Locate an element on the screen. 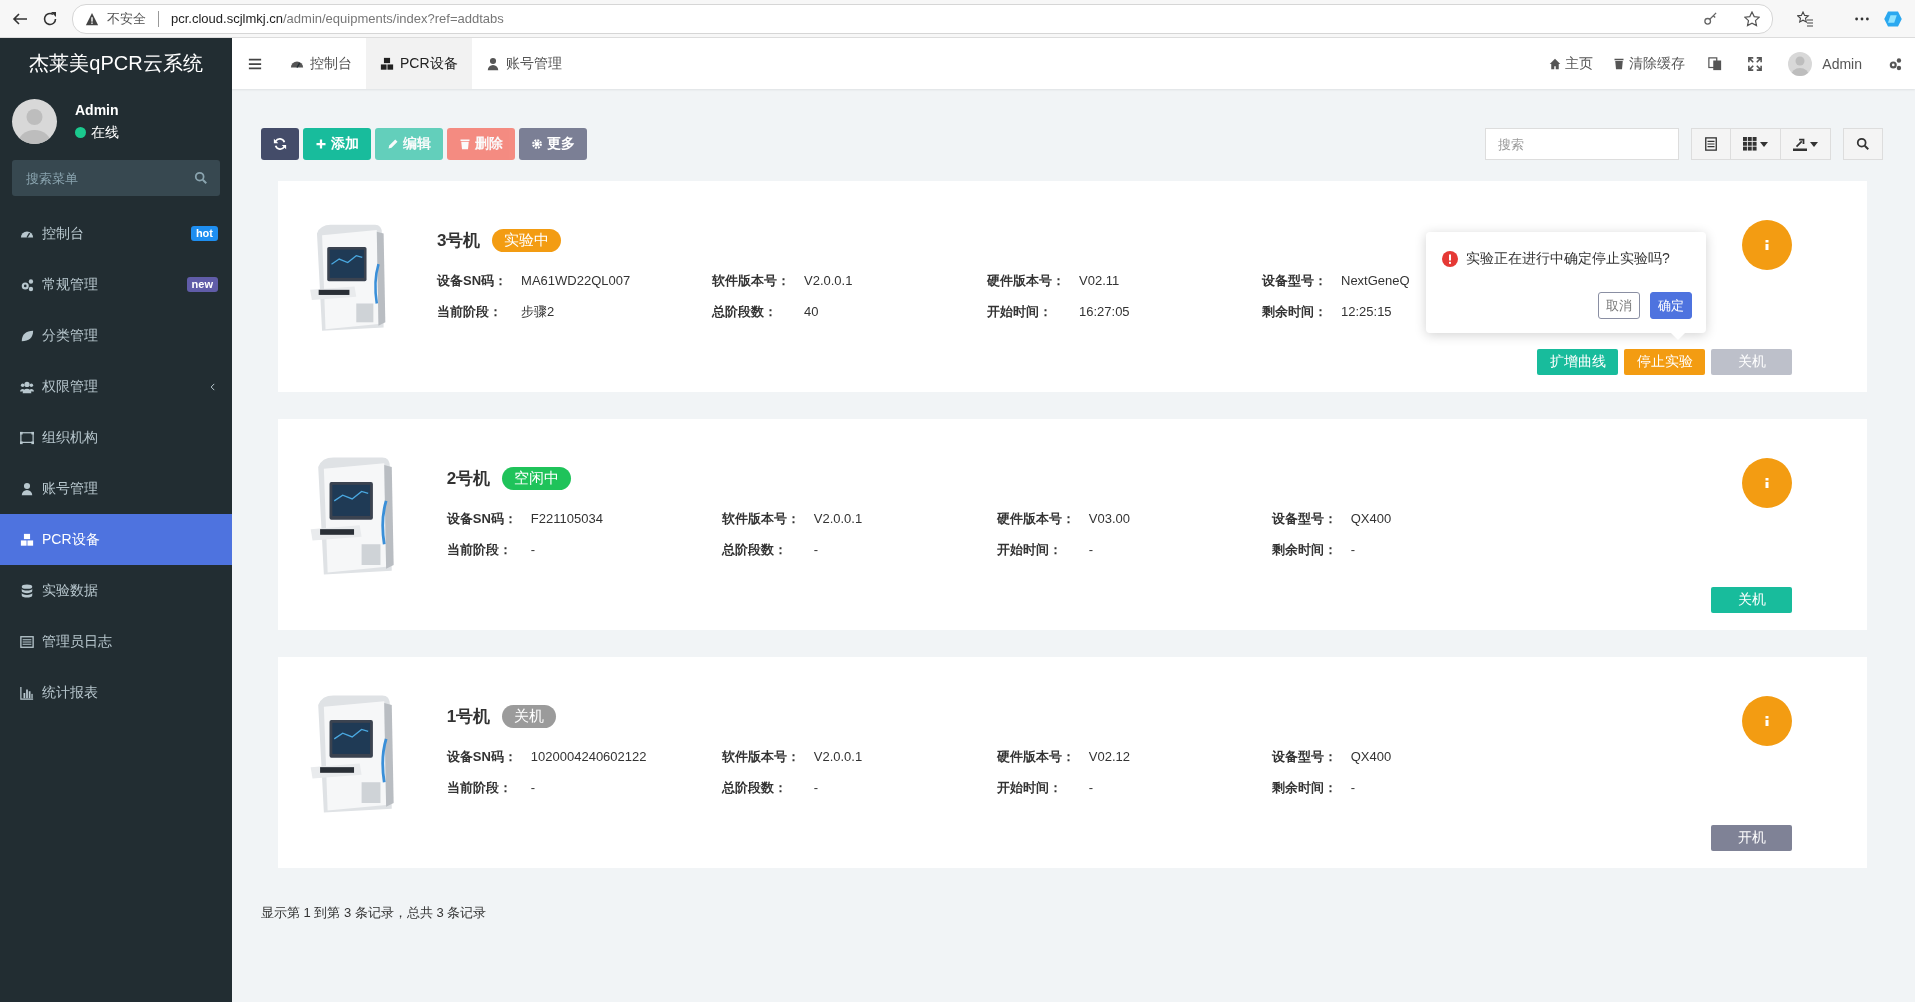  gears-icon is located at coordinates (1895, 63).